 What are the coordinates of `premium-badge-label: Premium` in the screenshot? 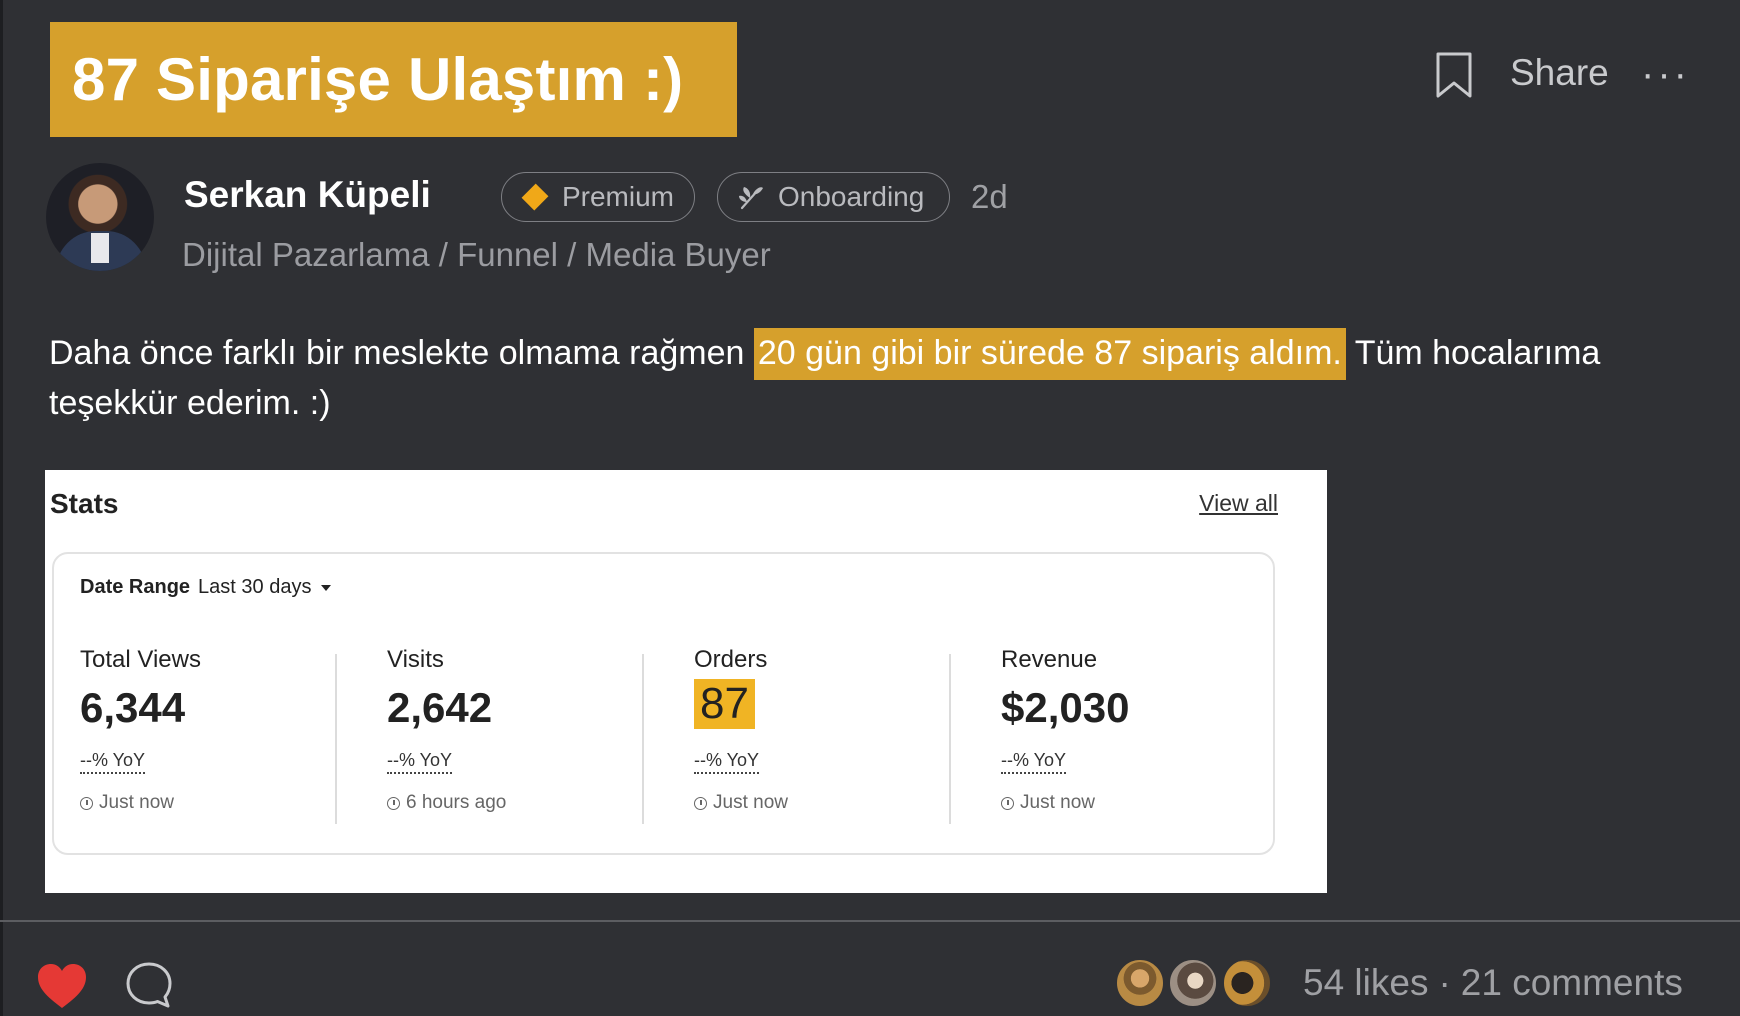 It's located at (617, 196).